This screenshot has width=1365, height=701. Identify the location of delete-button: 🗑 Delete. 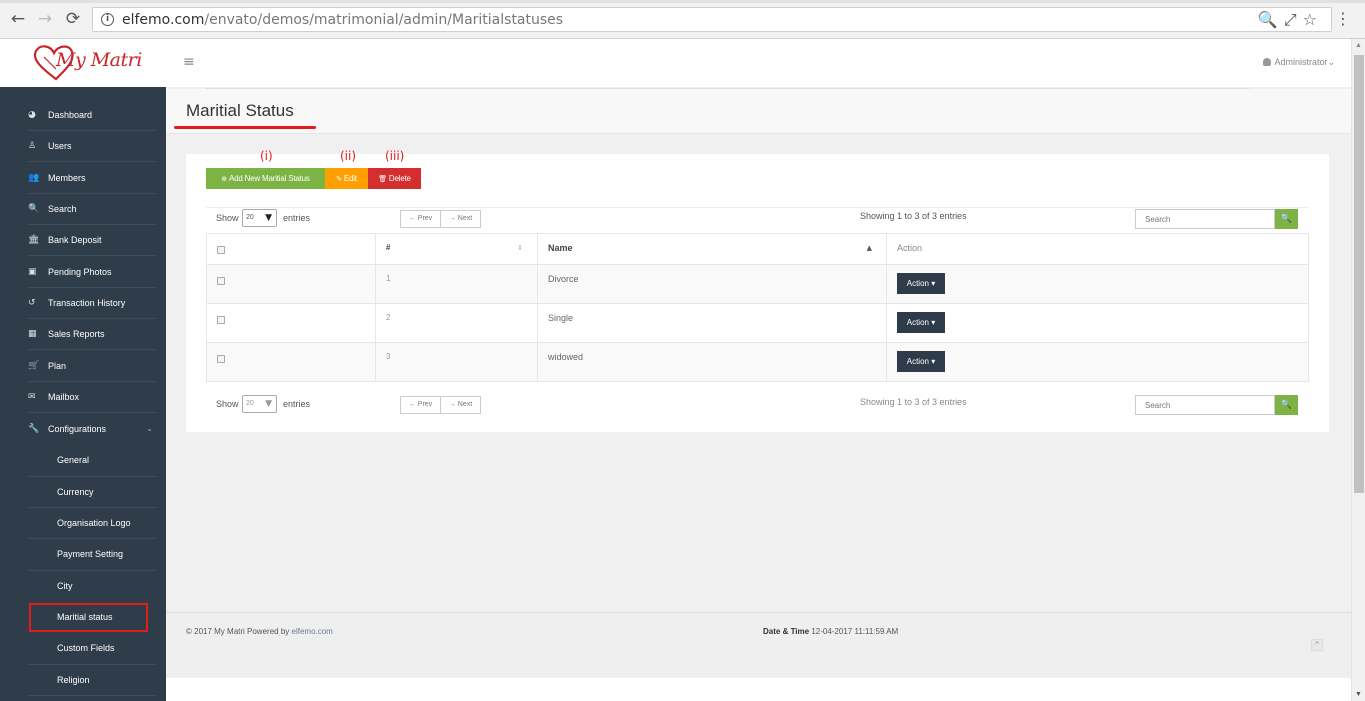
(394, 178).